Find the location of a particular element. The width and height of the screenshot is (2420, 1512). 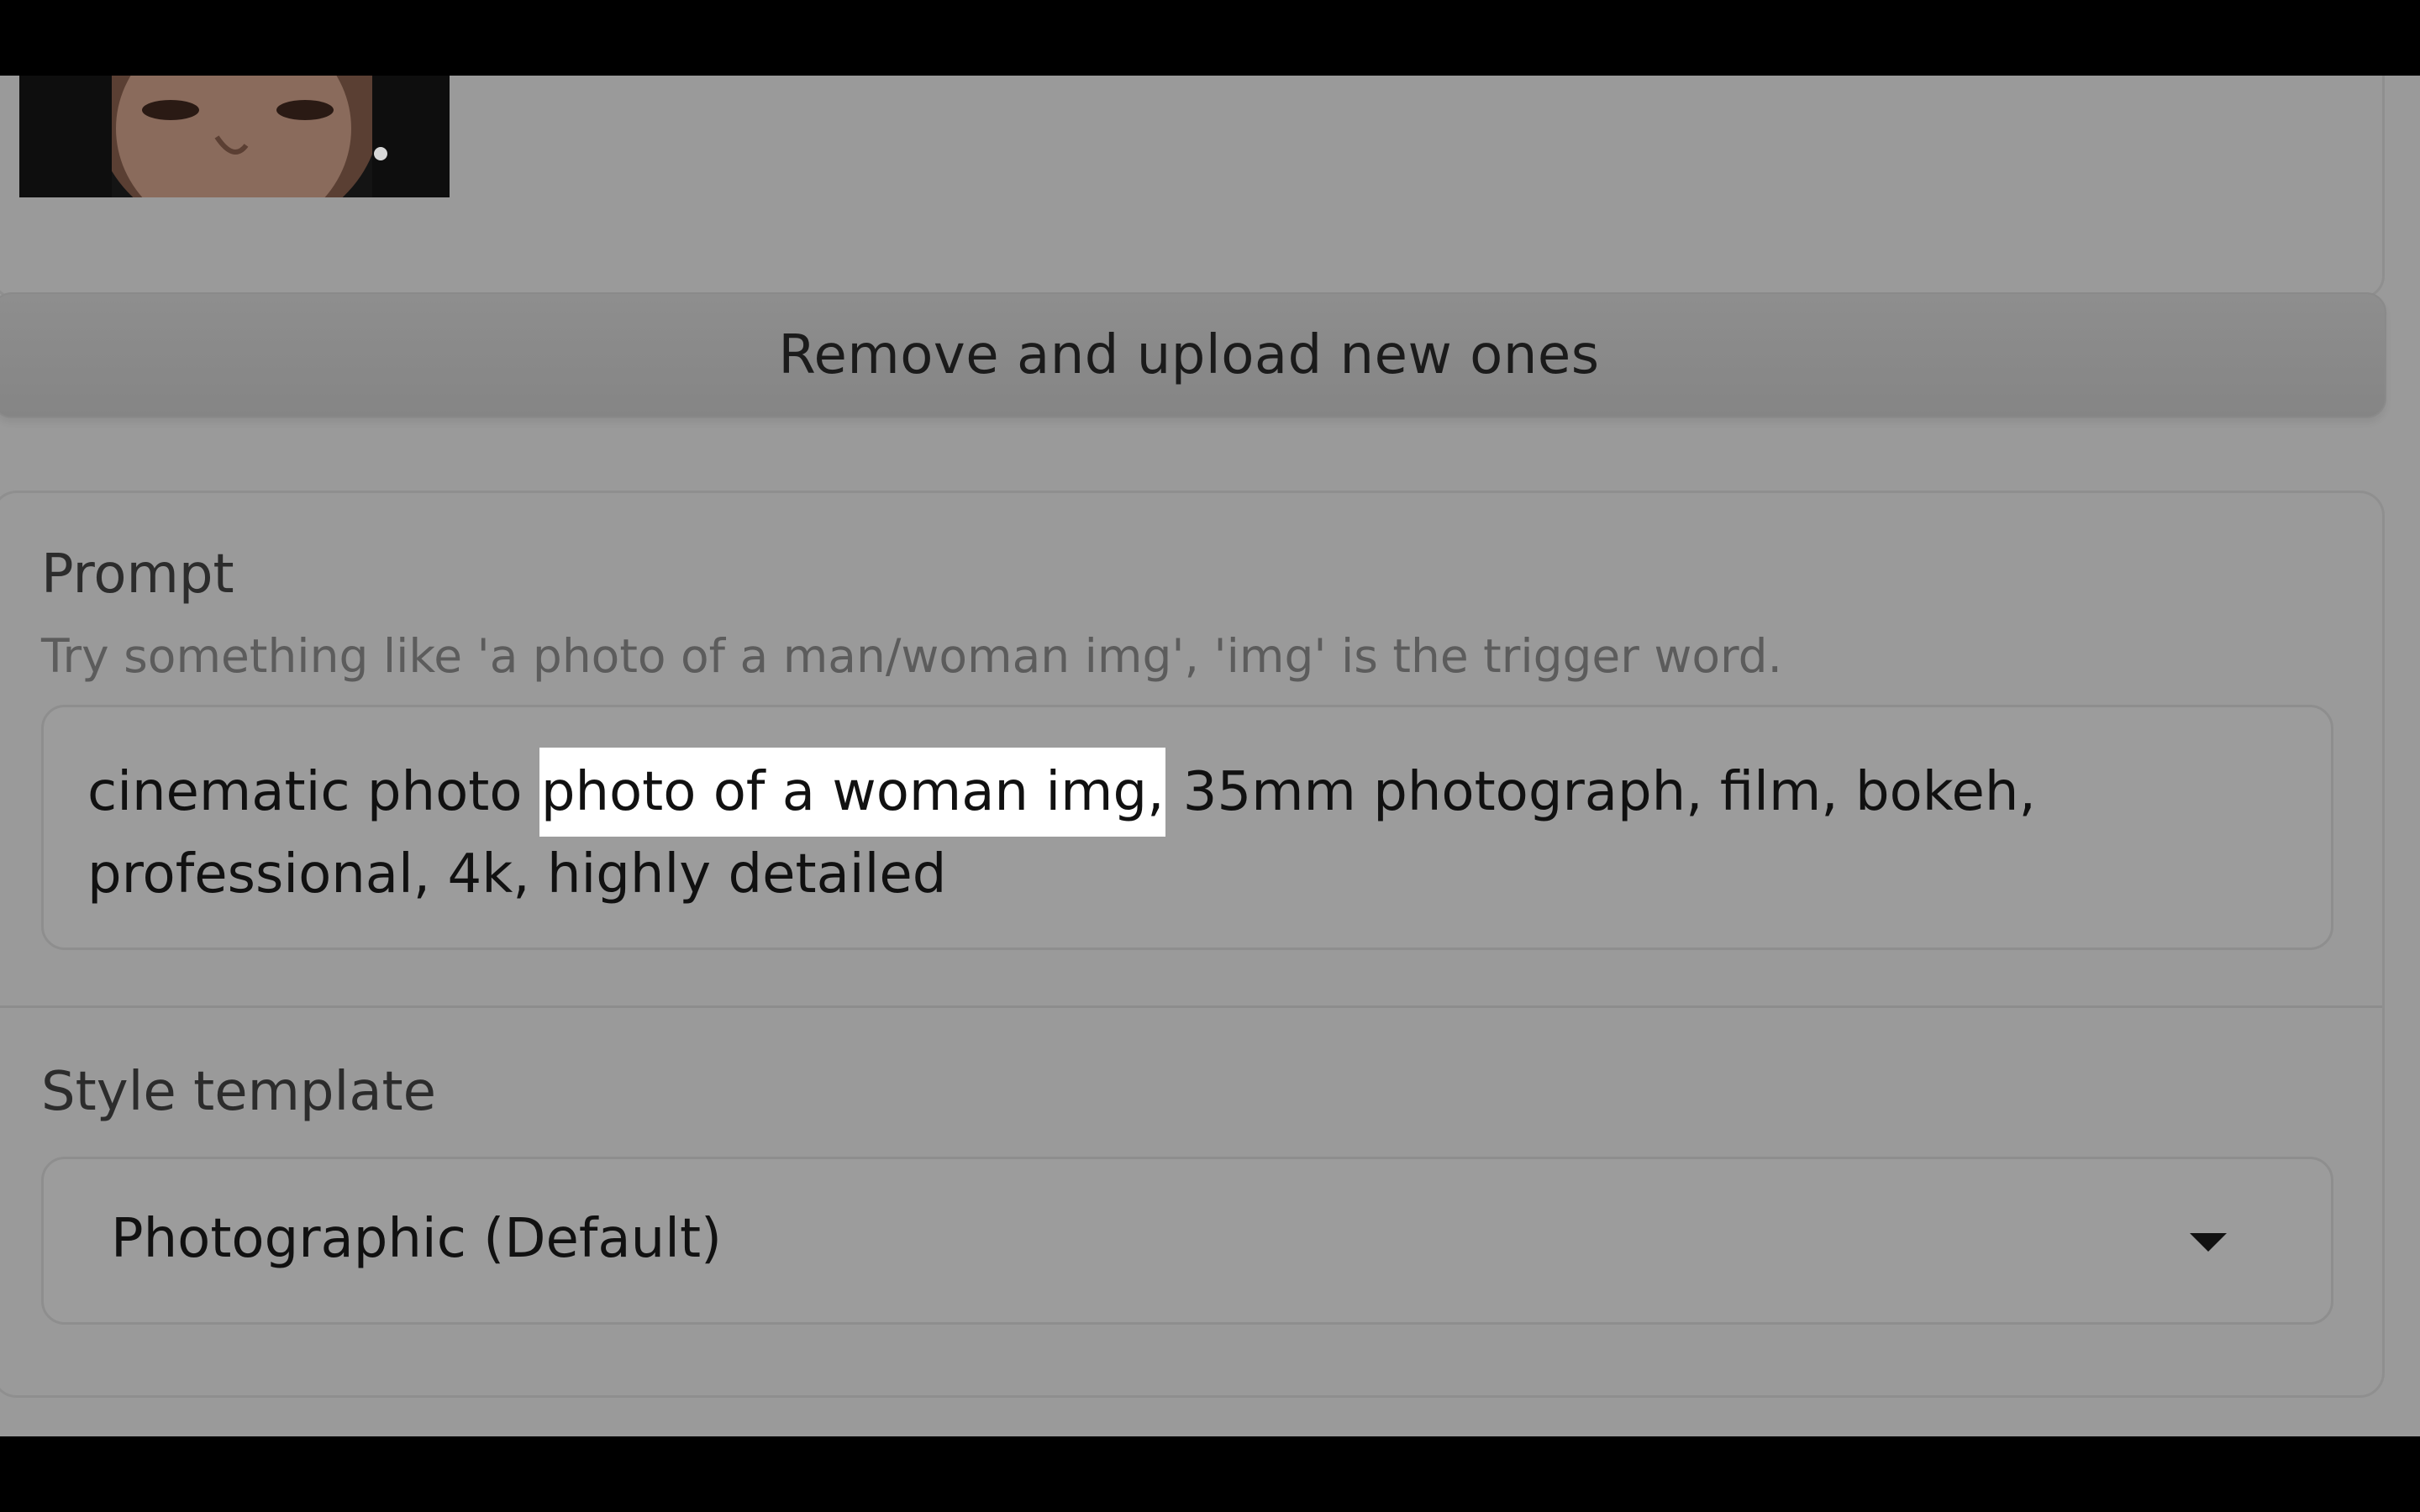

prompt-text-selection: photo of a woman img, is located at coordinates (853, 792).